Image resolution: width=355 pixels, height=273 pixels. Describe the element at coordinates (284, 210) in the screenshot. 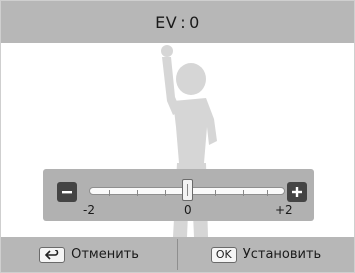

I see `scale-max-label: +2` at that location.